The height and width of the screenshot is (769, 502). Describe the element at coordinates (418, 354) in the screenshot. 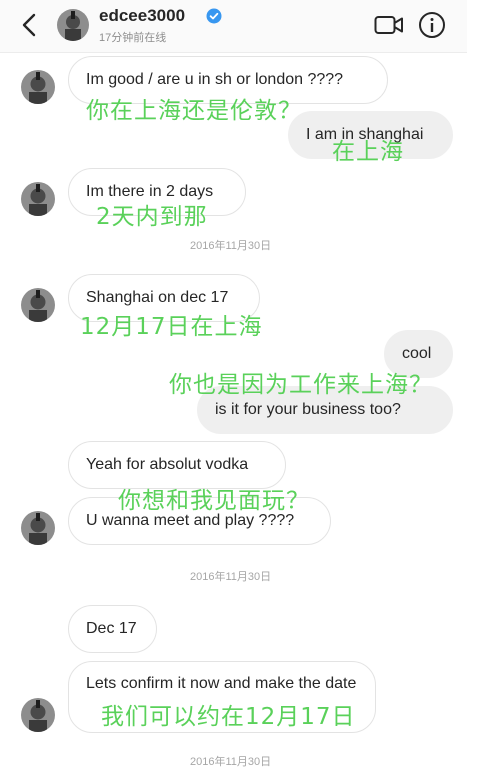

I see `message-bubble-sent: cool` at that location.